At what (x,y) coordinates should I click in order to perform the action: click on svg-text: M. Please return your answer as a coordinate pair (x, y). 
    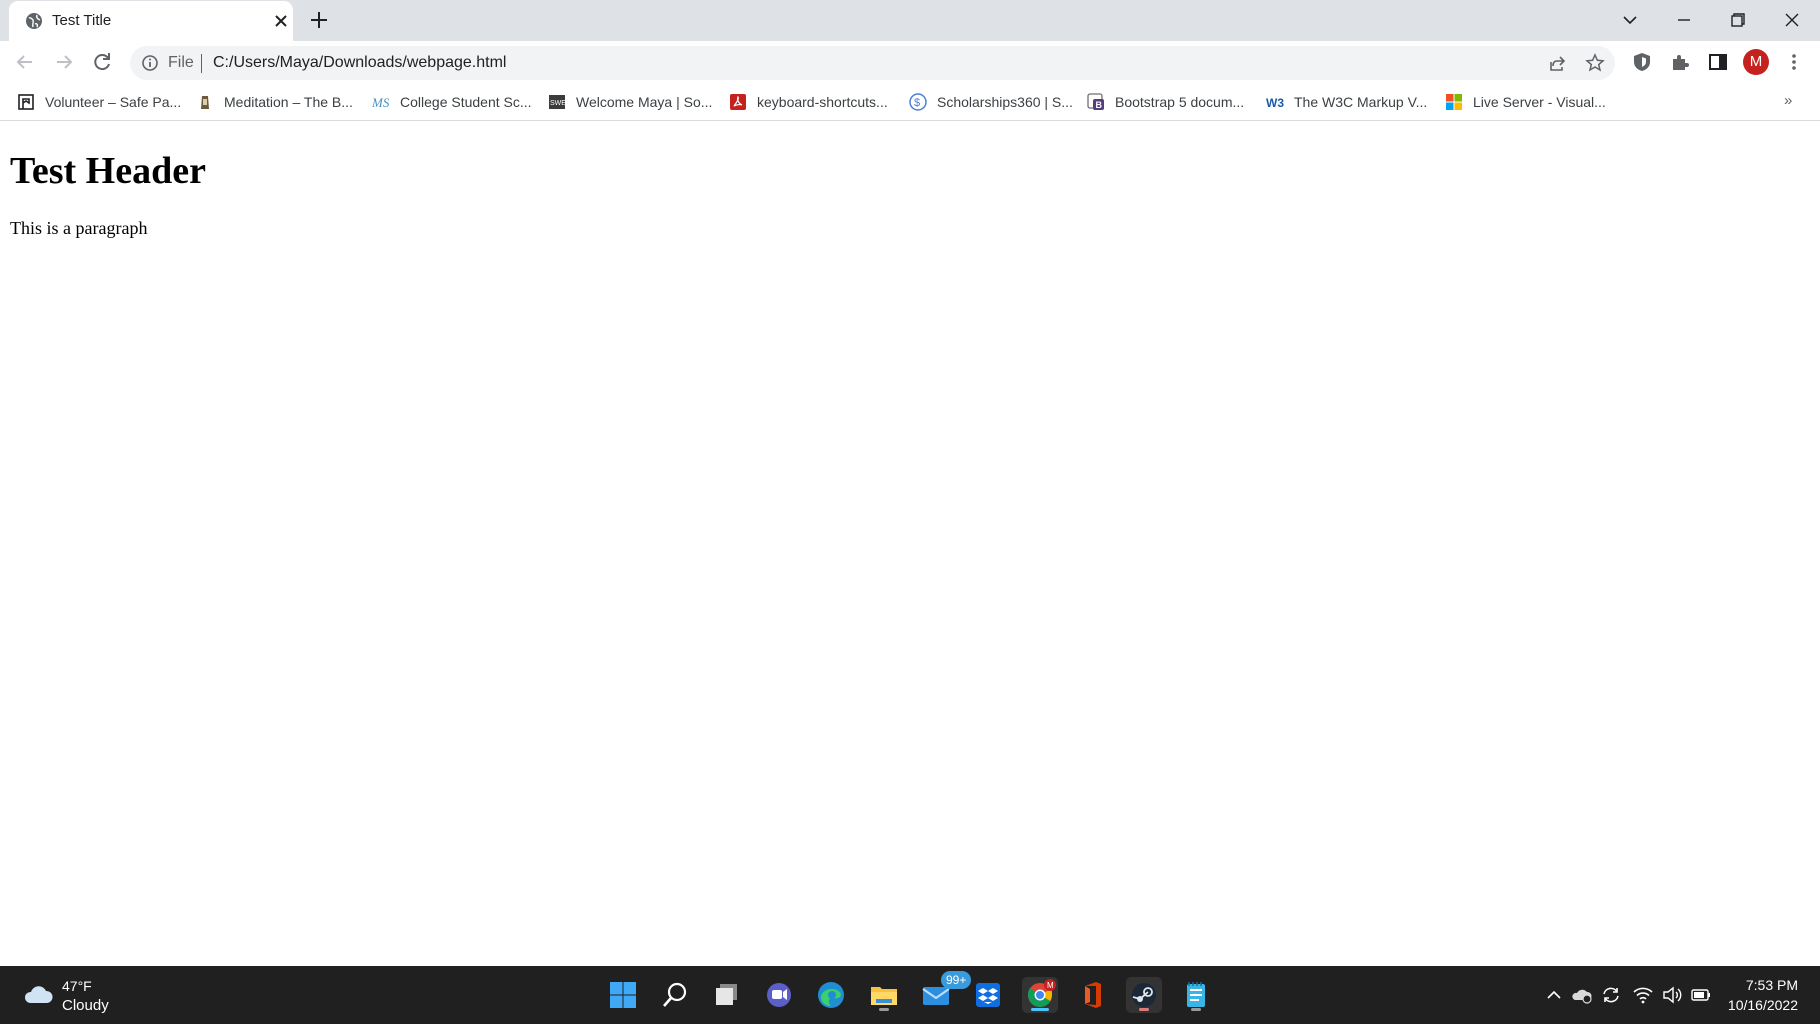
    Looking at the image, I should click on (1050, 985).